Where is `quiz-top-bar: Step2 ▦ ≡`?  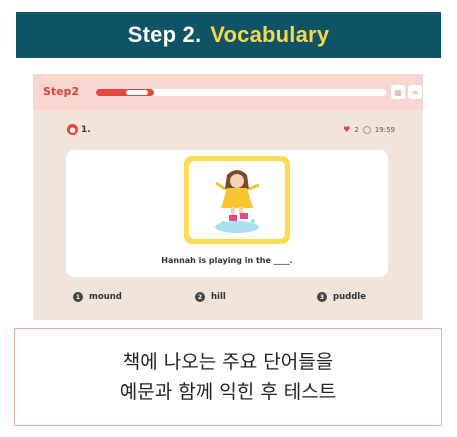 quiz-top-bar: Step2 ▦ ≡ is located at coordinates (228, 92).